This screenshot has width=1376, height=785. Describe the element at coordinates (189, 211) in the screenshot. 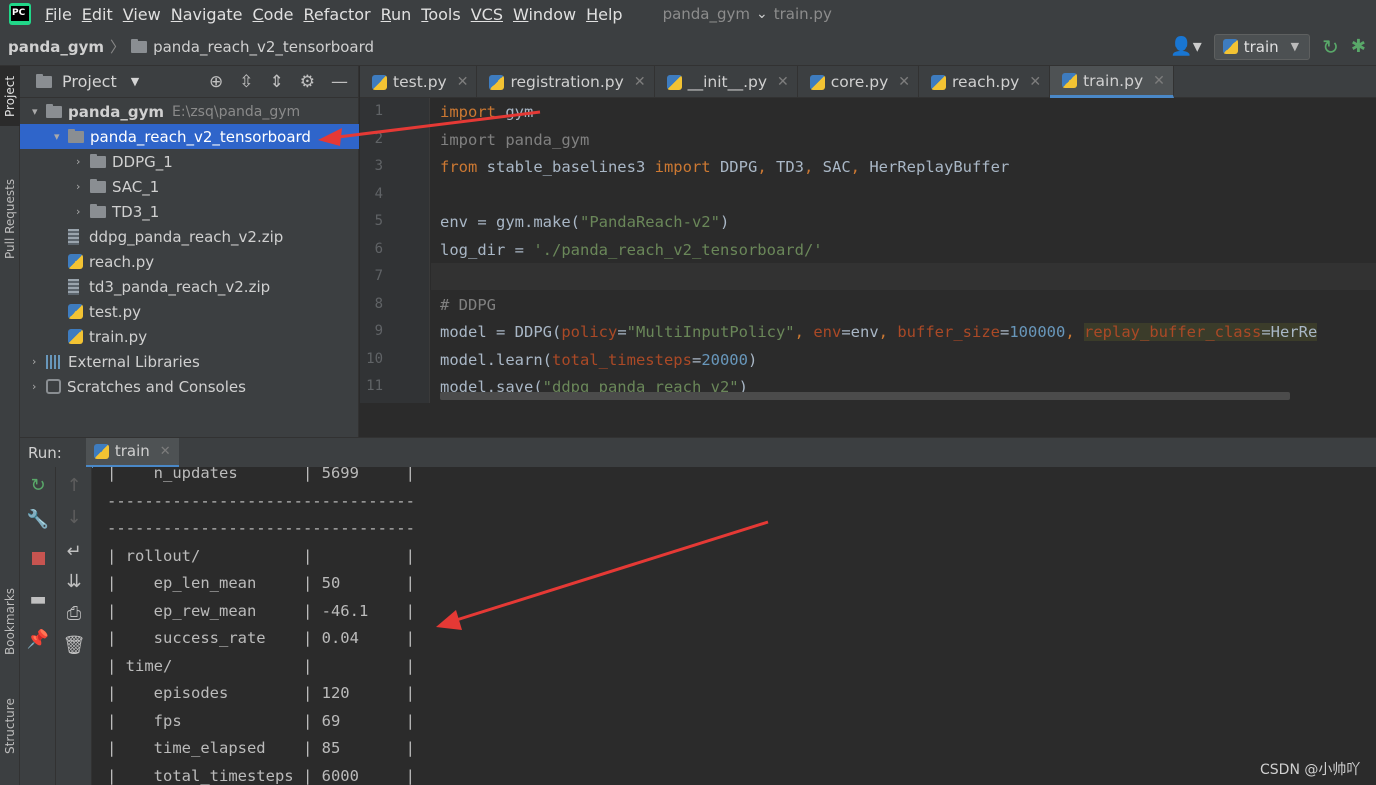

I see `tree-item-td3-1: › TD3_1` at that location.